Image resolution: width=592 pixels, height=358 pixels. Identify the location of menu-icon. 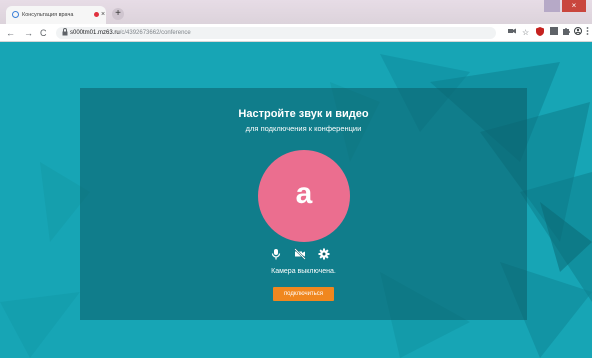
(587, 33).